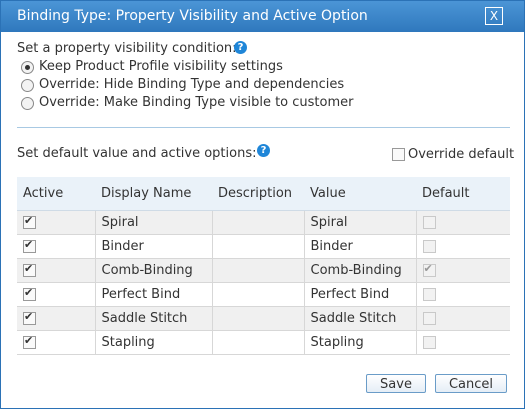 The width and height of the screenshot is (525, 409). I want to click on table-row: Perfect Bind Perfect Bind, so click(263, 294).